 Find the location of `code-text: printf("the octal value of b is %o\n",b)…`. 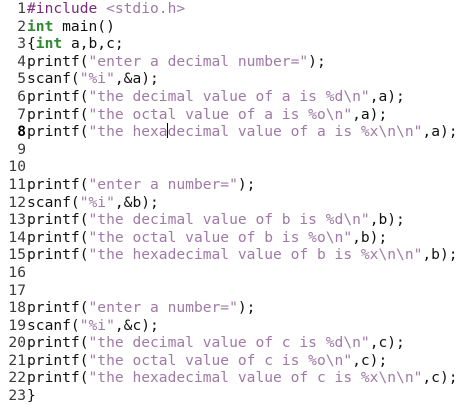

code-text: printf("the octal value of b is %o\n",b)… is located at coordinates (206, 238).